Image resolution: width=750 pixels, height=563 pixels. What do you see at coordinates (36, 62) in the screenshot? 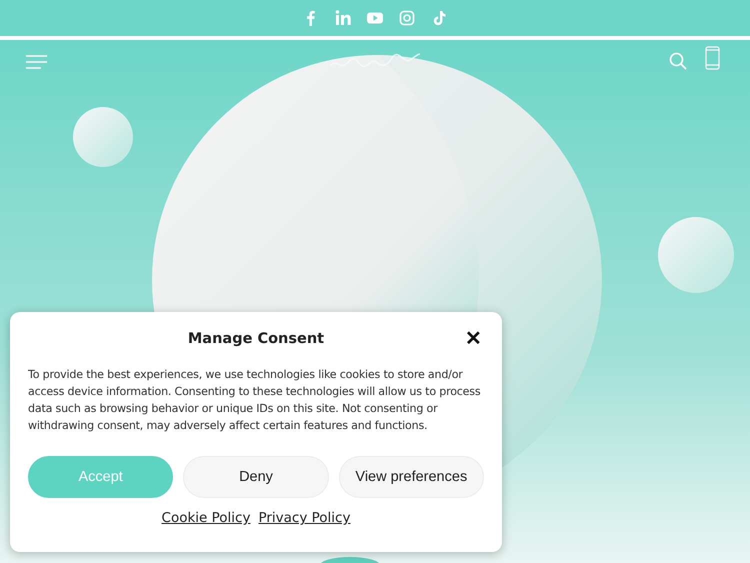
I see `menu-icon` at bounding box center [36, 62].